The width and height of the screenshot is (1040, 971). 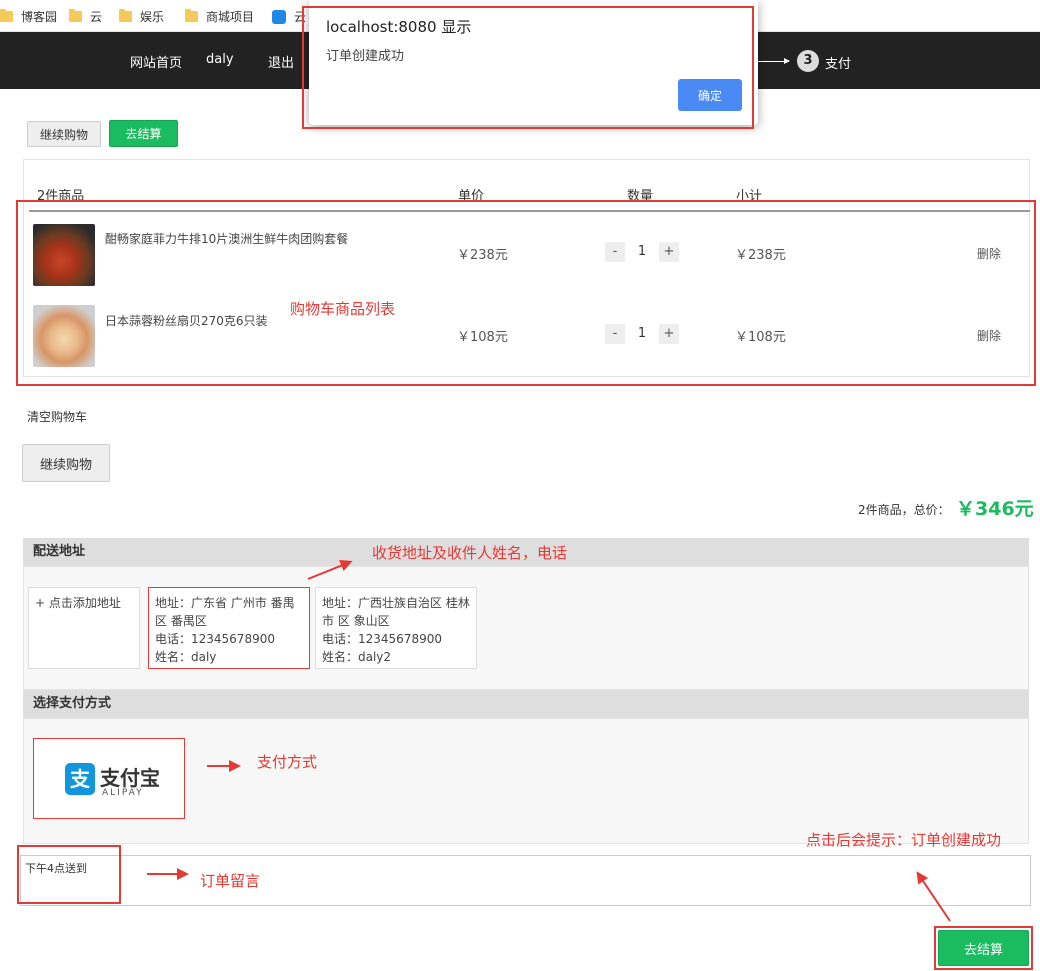 What do you see at coordinates (529, 211) in the screenshot?
I see `table-header-divider` at bounding box center [529, 211].